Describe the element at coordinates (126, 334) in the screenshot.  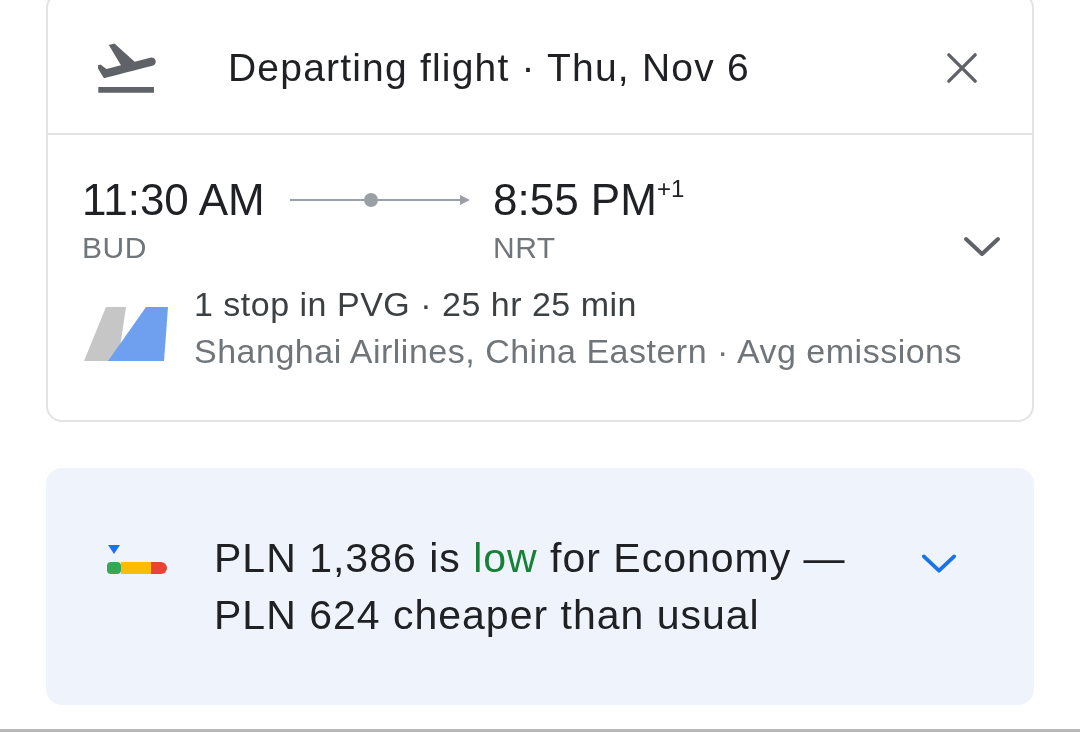
I see `airline-tail-icon` at that location.